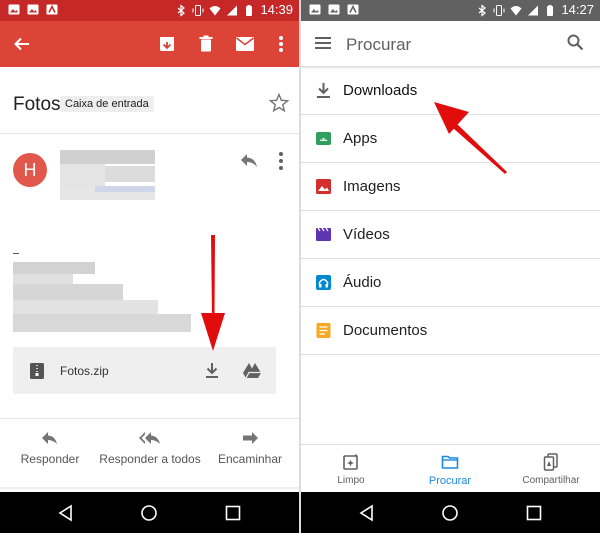 This screenshot has height=533, width=600. Describe the element at coordinates (323, 330) in the screenshot. I see `document-icon` at that location.